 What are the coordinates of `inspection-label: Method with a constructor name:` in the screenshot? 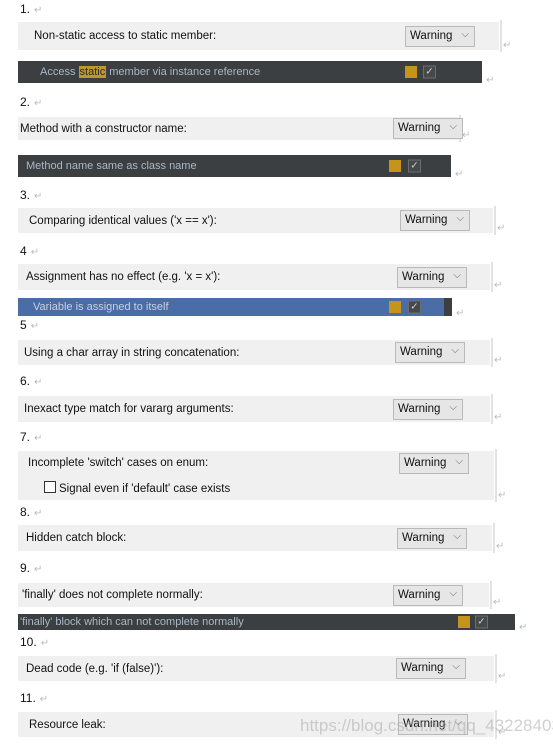 It's located at (103, 128).